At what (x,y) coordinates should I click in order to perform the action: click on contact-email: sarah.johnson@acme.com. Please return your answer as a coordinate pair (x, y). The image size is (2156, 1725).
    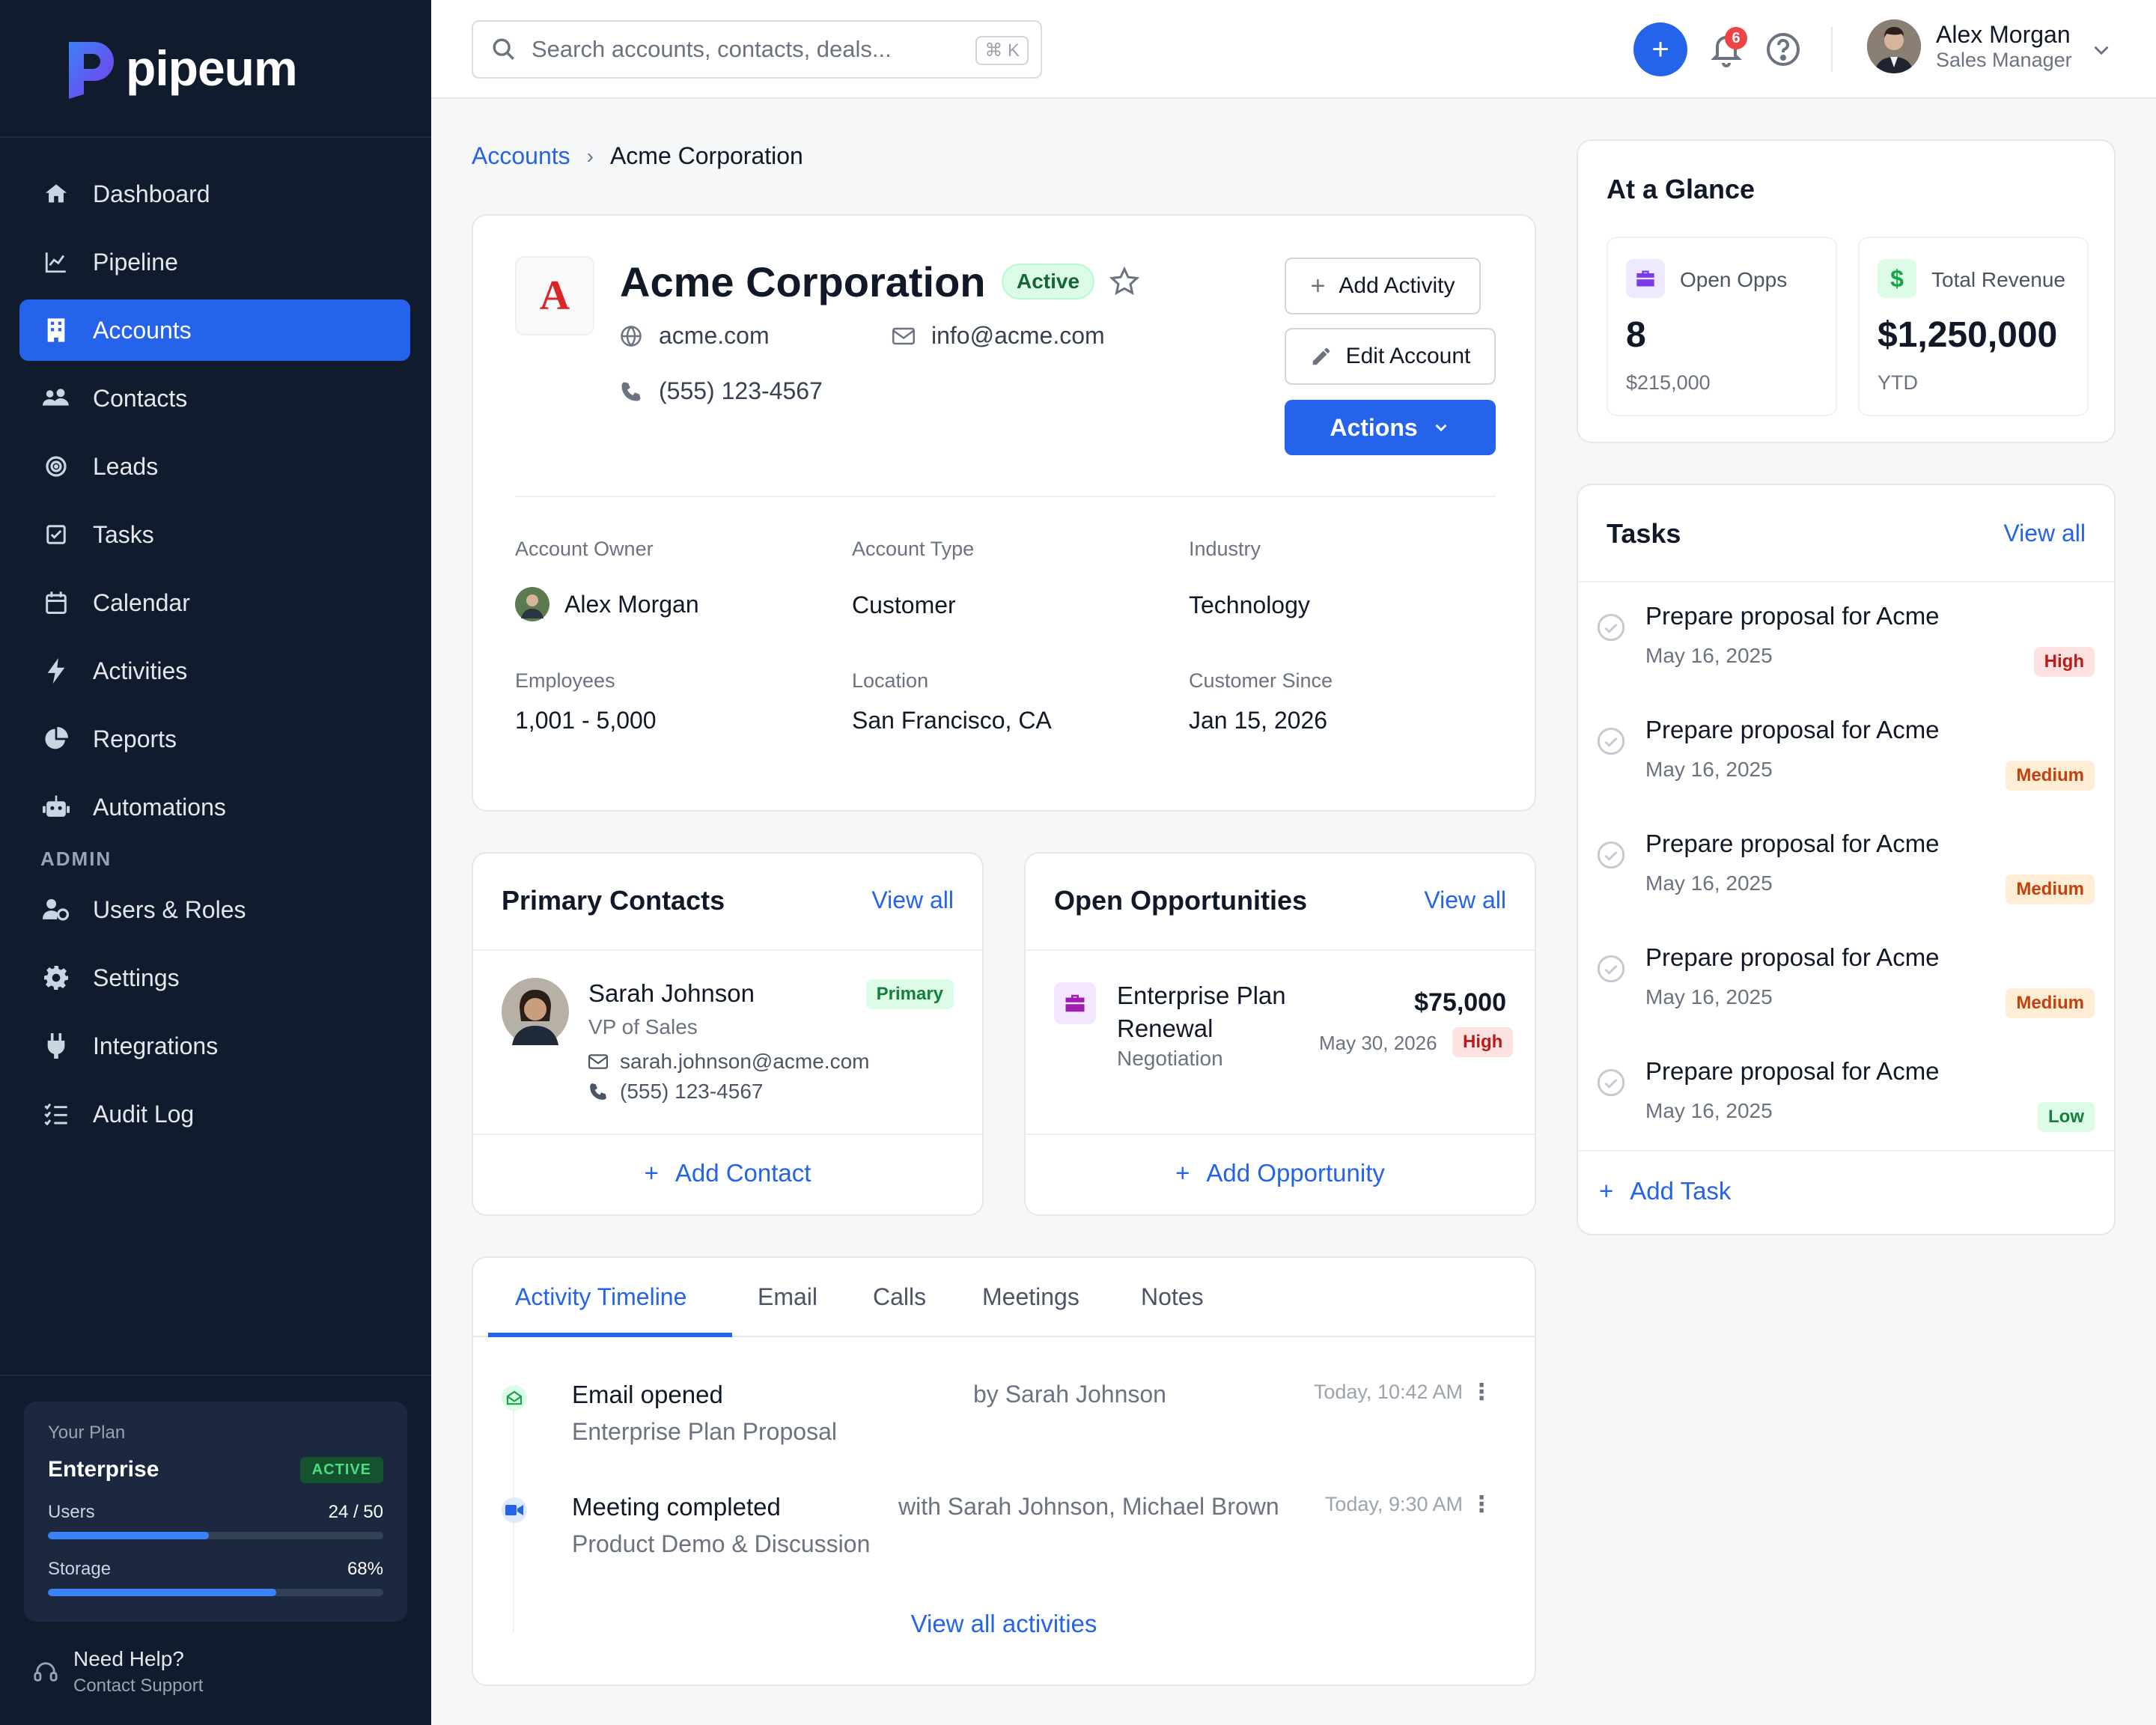
    Looking at the image, I should click on (728, 1062).